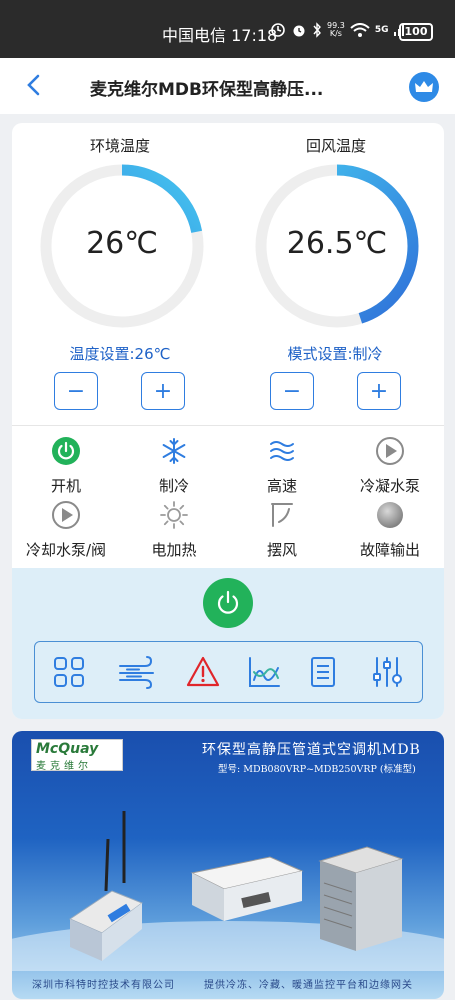 The height and width of the screenshot is (1000, 455). Describe the element at coordinates (390, 466) in the screenshot. I see `status-condensate-pump: 冷凝水泵` at that location.